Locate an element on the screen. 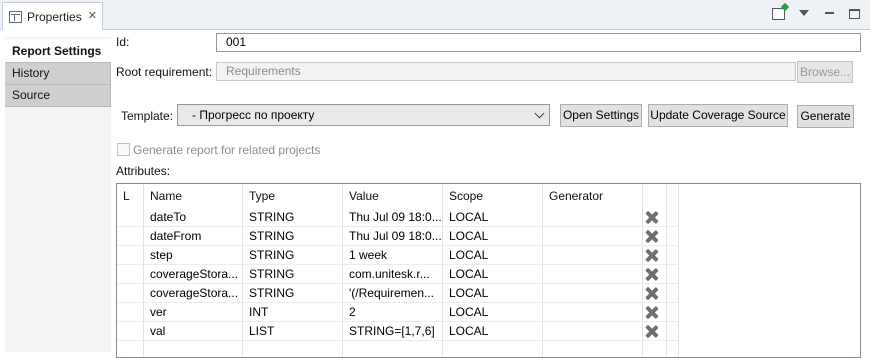 Image resolution: width=870 pixels, height=358 pixels. cell-value is located at coordinates (393, 349).